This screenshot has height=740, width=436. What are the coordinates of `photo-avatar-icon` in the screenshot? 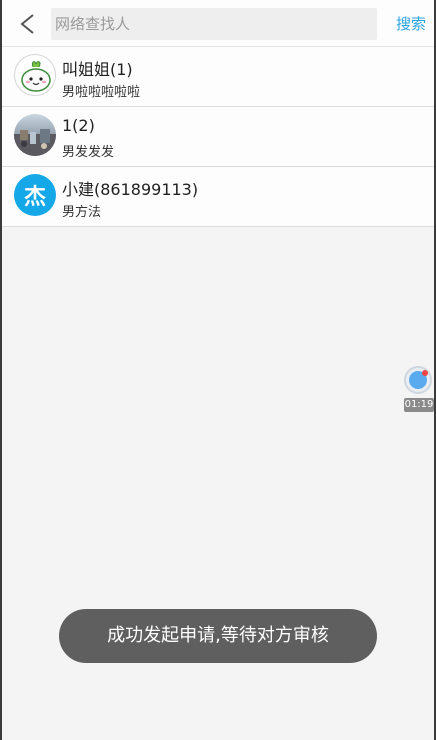 It's located at (35, 142).